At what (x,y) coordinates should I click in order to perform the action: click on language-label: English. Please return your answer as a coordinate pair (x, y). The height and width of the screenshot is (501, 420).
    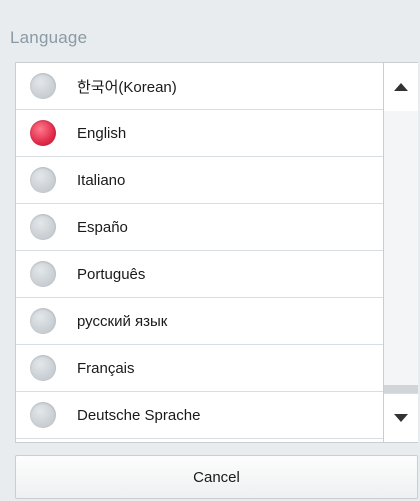
    Looking at the image, I should click on (102, 133).